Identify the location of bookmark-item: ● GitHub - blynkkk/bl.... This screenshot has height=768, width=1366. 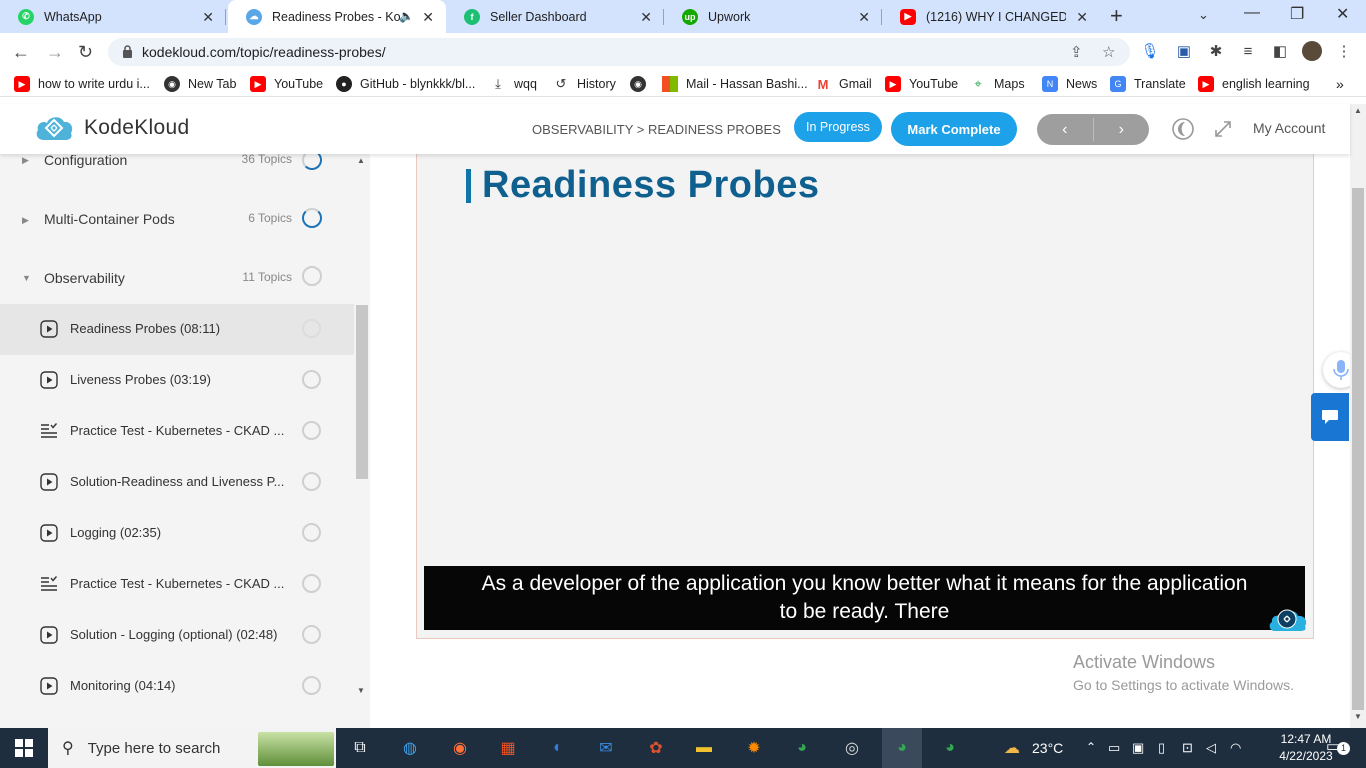
(405, 84).